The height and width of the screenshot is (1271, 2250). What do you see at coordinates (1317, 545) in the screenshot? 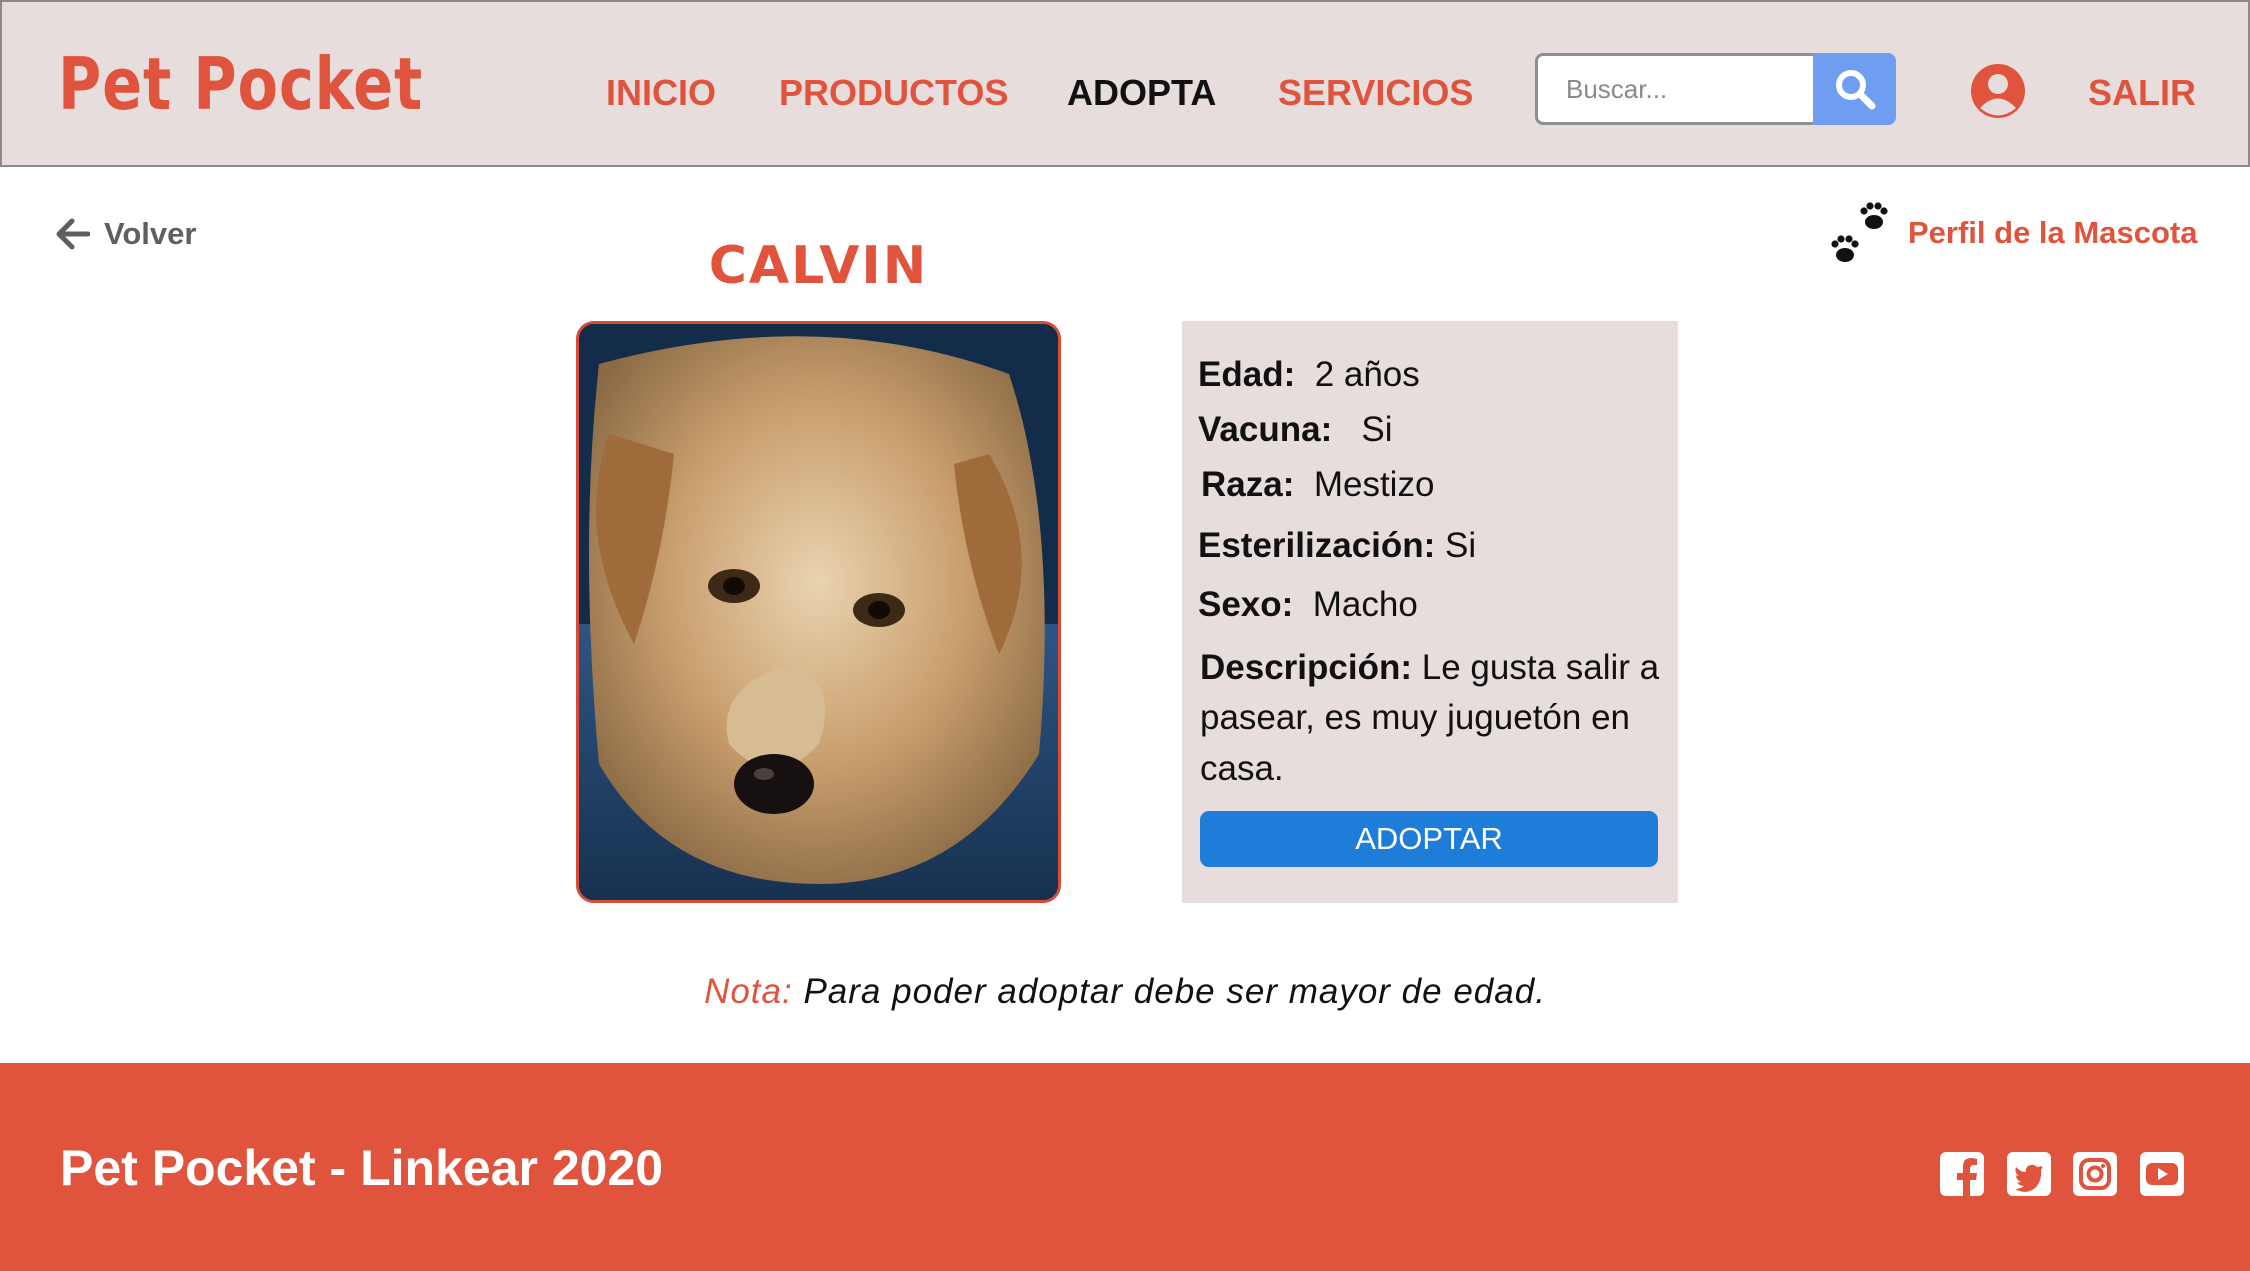
I see `info-label: Esterilización:` at bounding box center [1317, 545].